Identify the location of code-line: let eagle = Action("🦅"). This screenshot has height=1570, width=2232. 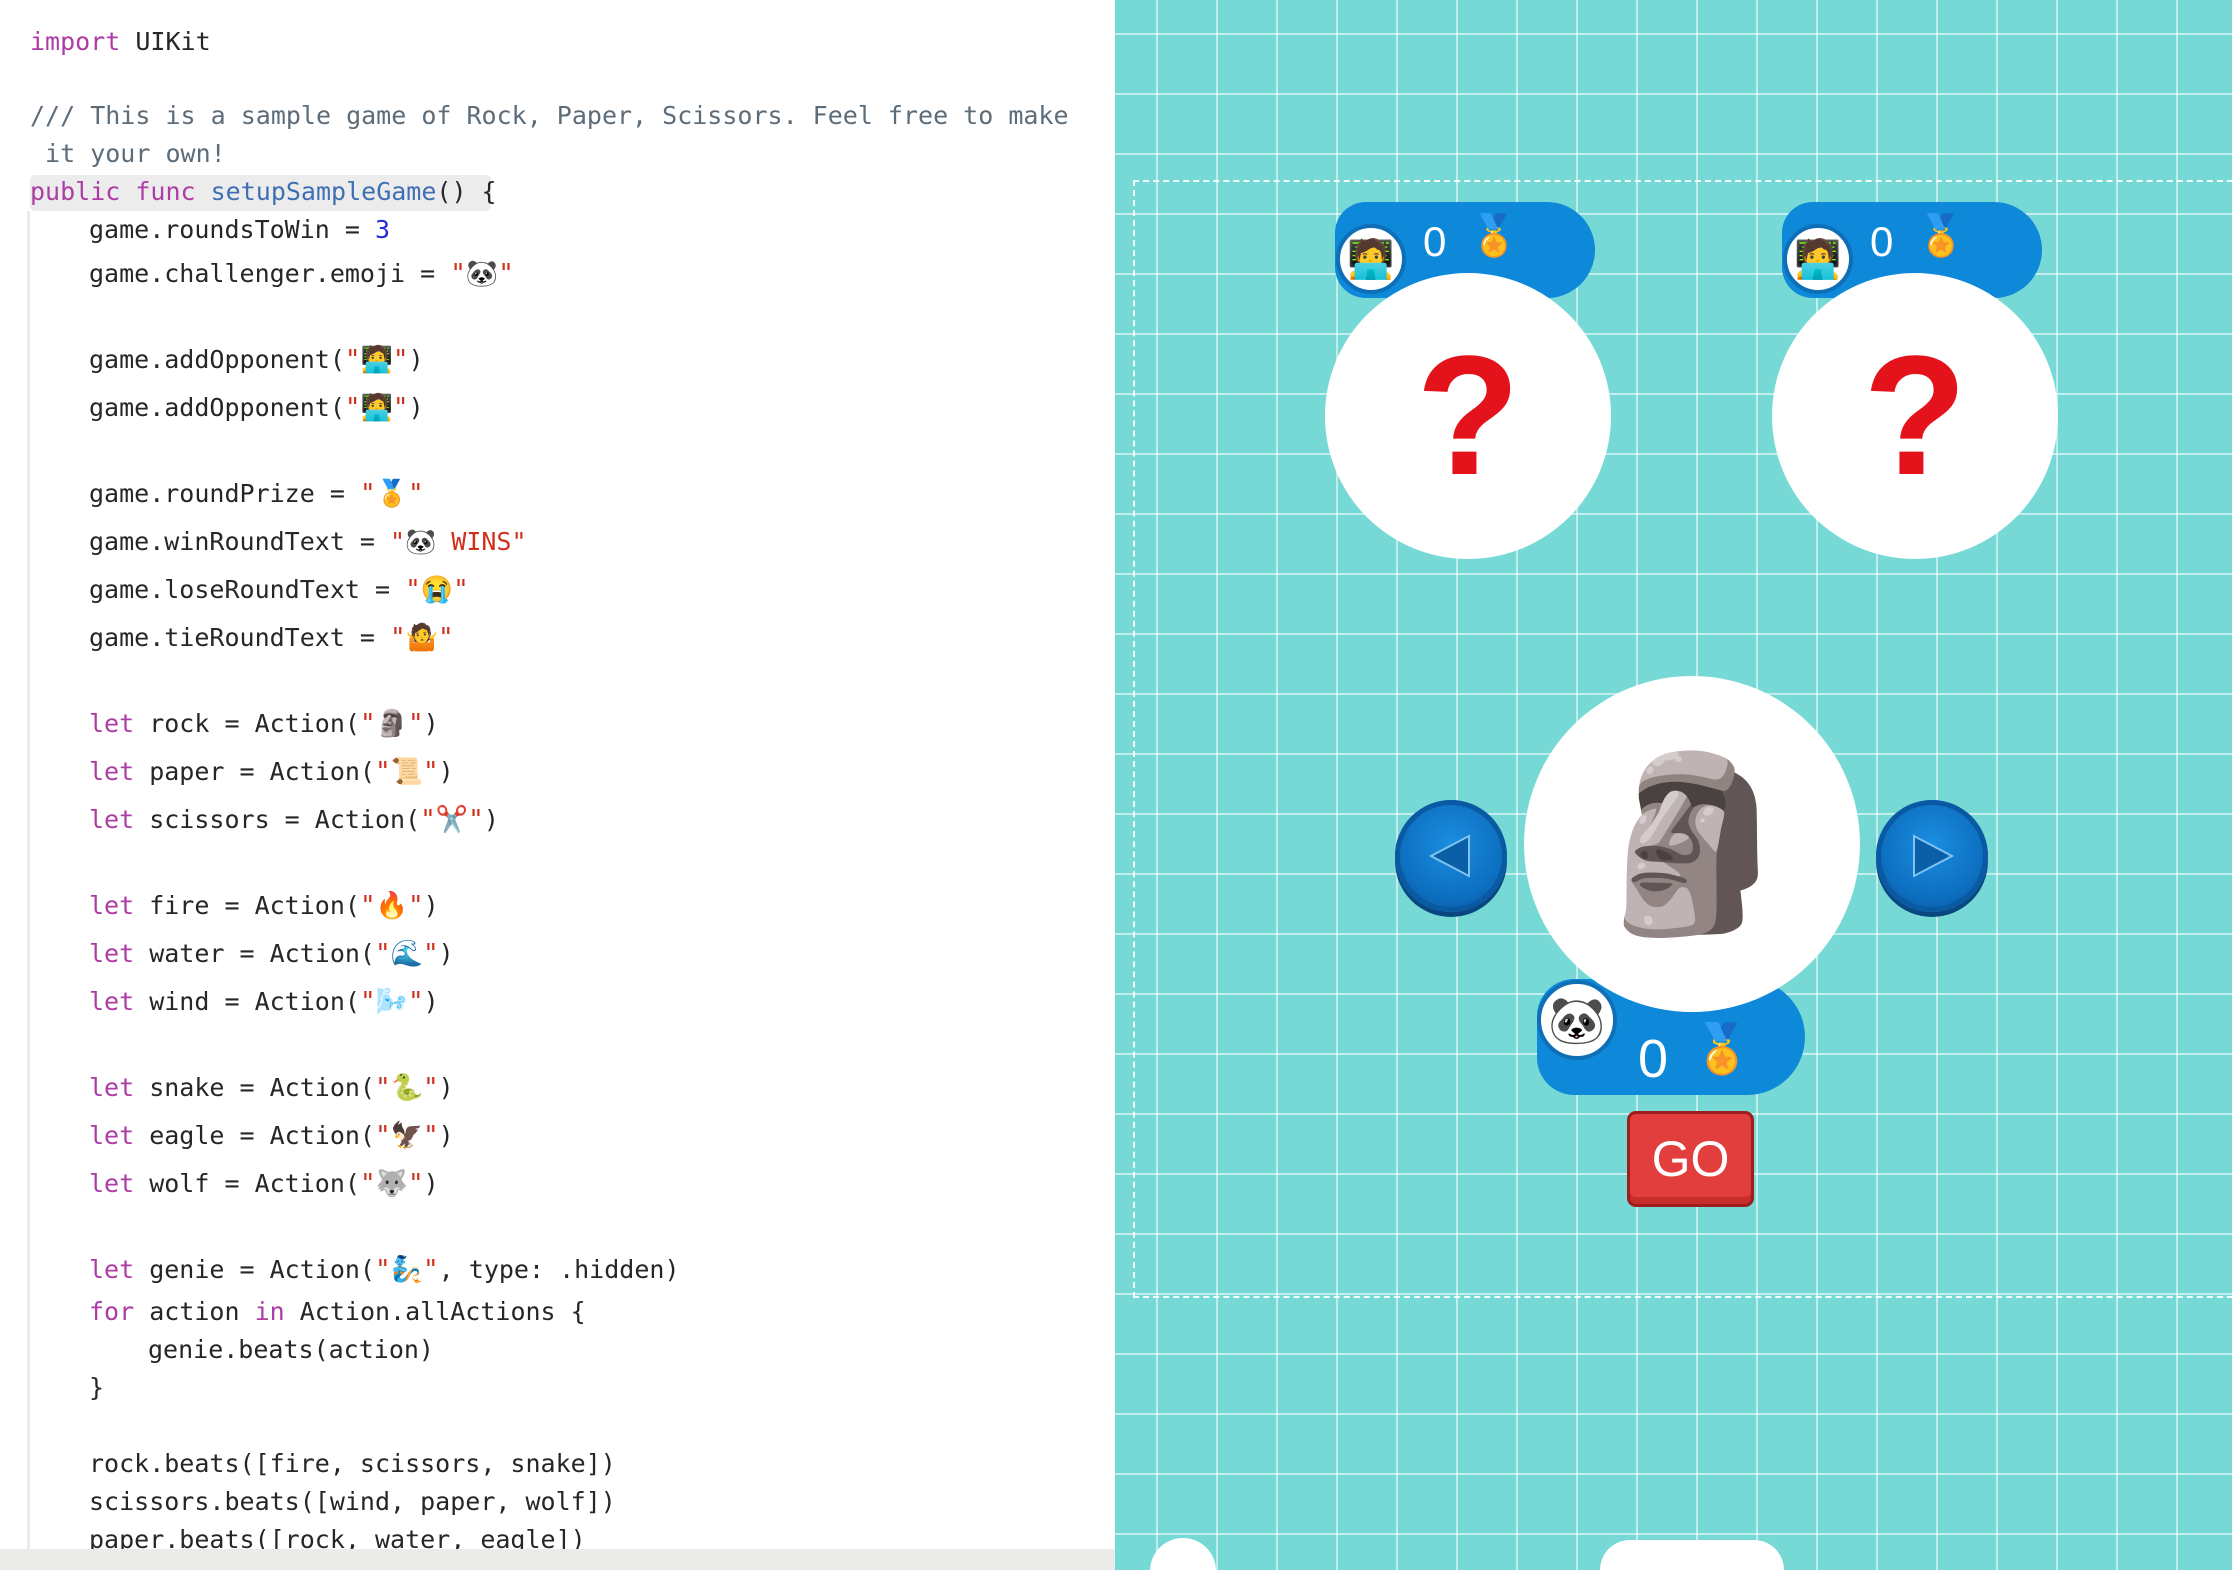
(271, 1136).